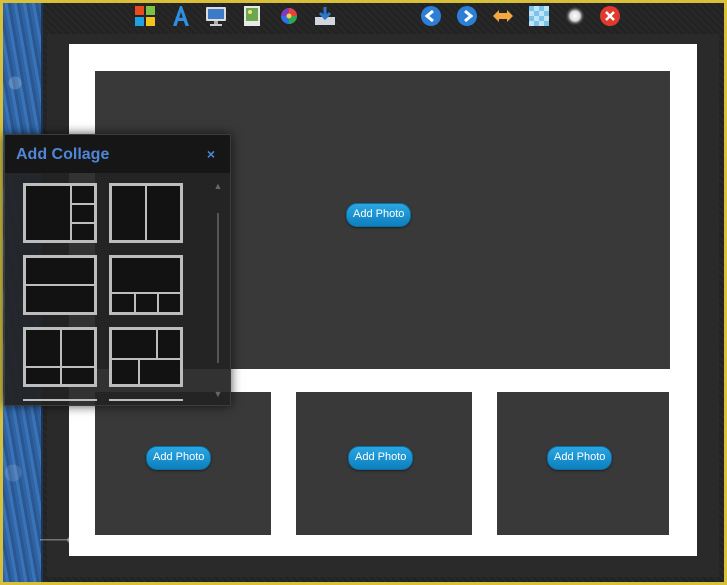  Describe the element at coordinates (108, 291) in the screenshot. I see `collage-layout-list` at that location.